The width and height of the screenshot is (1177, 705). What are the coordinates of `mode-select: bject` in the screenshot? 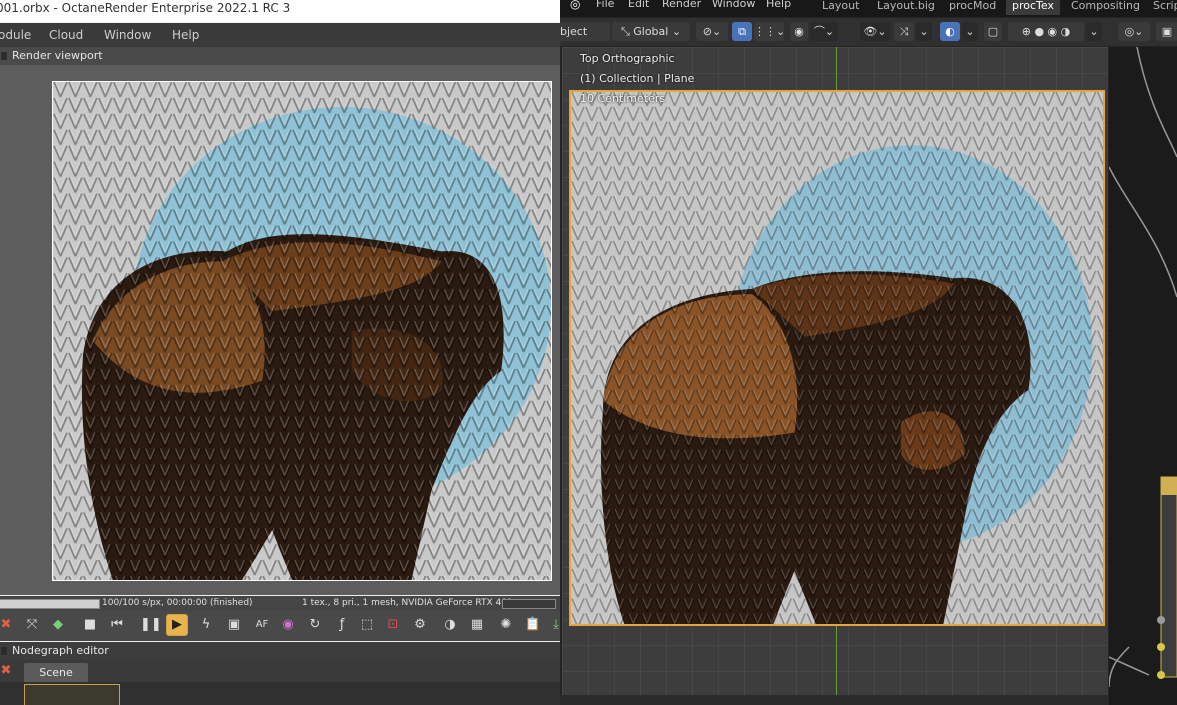 It's located at (585, 31).